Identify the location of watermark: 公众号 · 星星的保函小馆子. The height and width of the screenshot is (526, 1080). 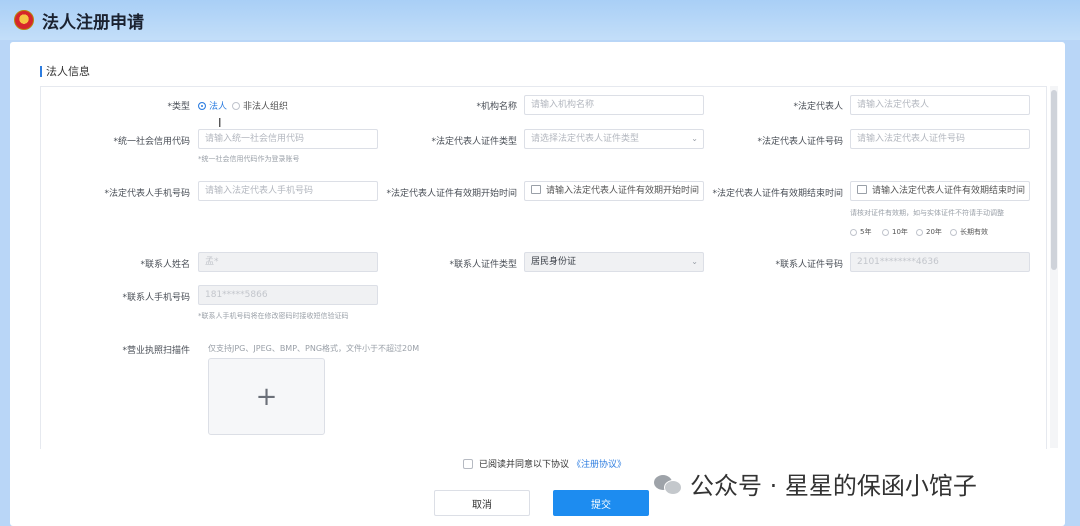
(815, 483).